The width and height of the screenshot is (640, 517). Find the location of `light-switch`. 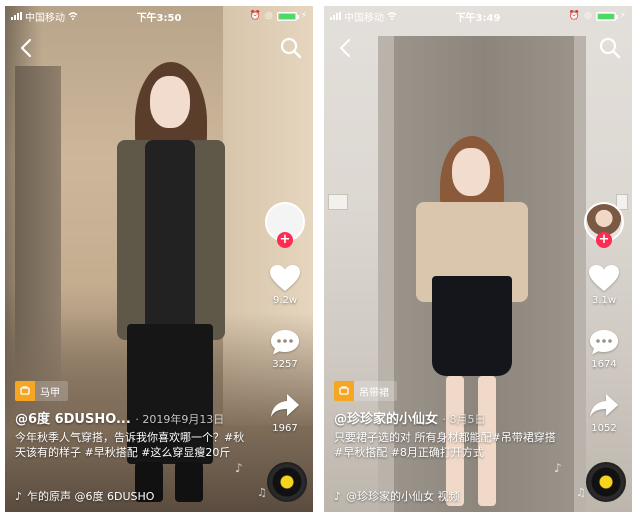

light-switch is located at coordinates (338, 202).